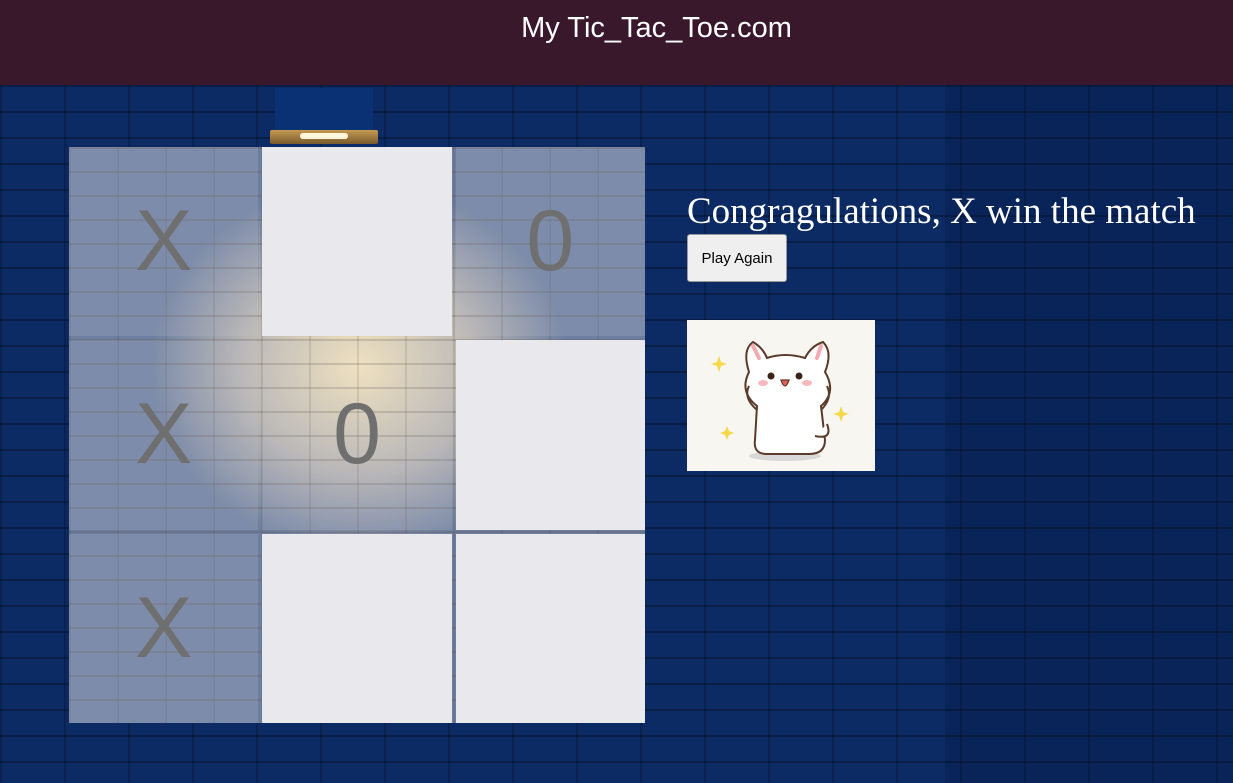  I want to click on celebration-image, so click(781, 395).